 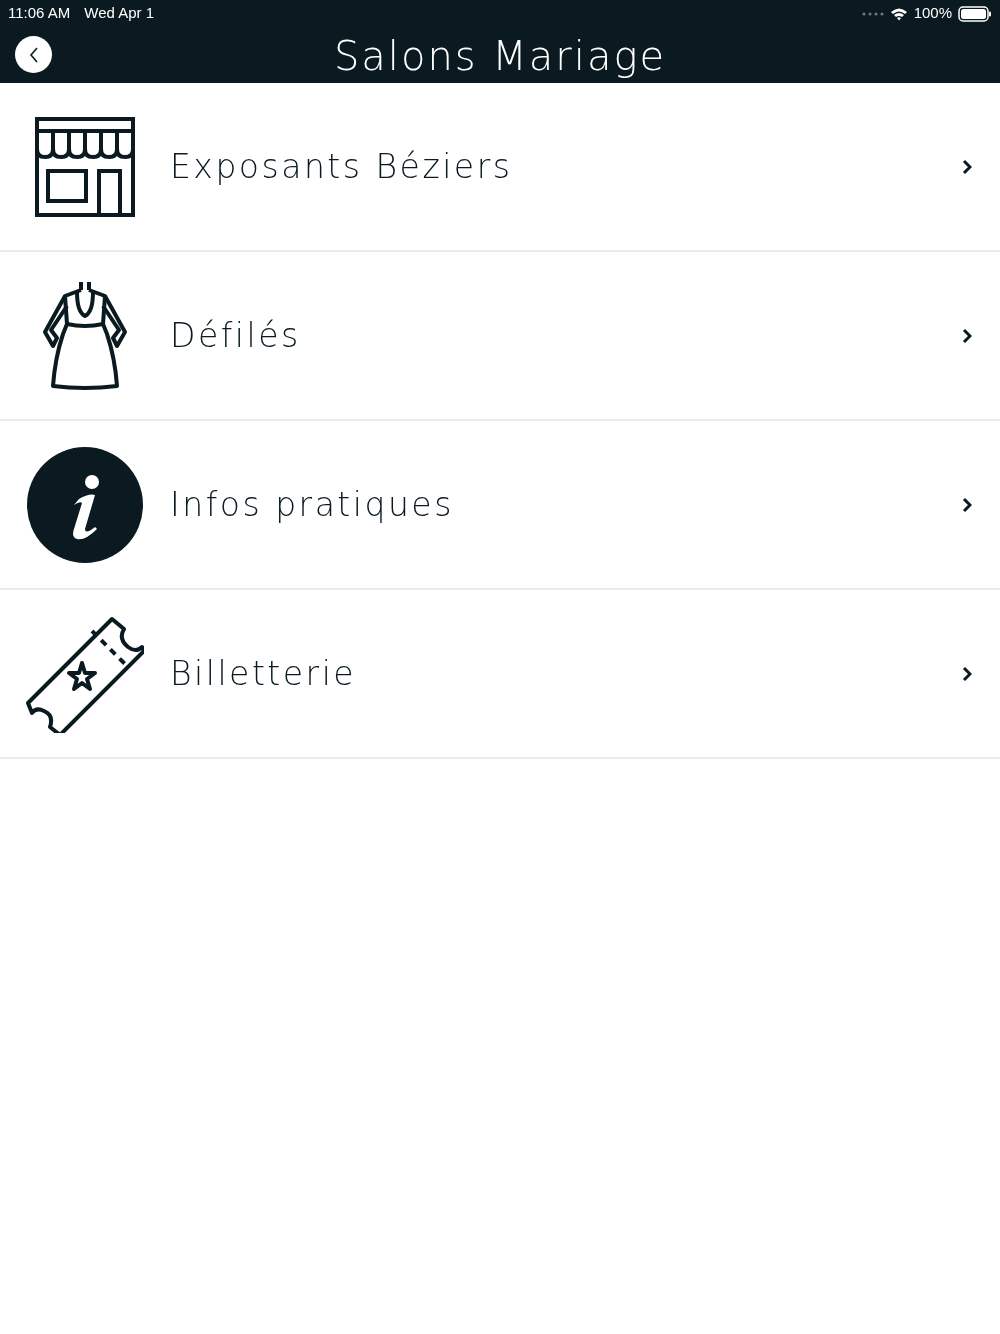 I want to click on signal-icon, so click(x=872, y=13).